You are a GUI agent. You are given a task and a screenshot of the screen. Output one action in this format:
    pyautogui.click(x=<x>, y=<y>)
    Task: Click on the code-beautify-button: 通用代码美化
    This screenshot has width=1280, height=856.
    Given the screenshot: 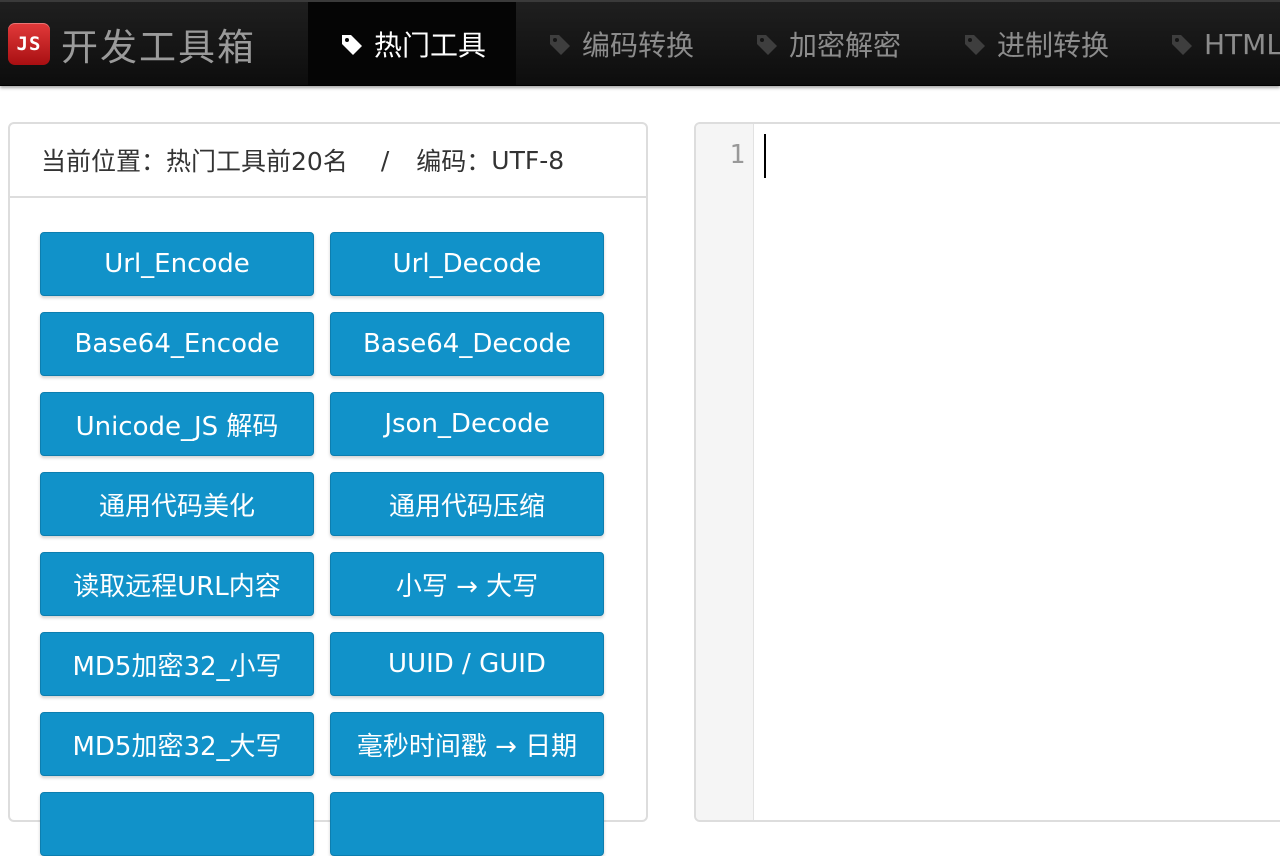 What is the action you would take?
    pyautogui.click(x=177, y=504)
    